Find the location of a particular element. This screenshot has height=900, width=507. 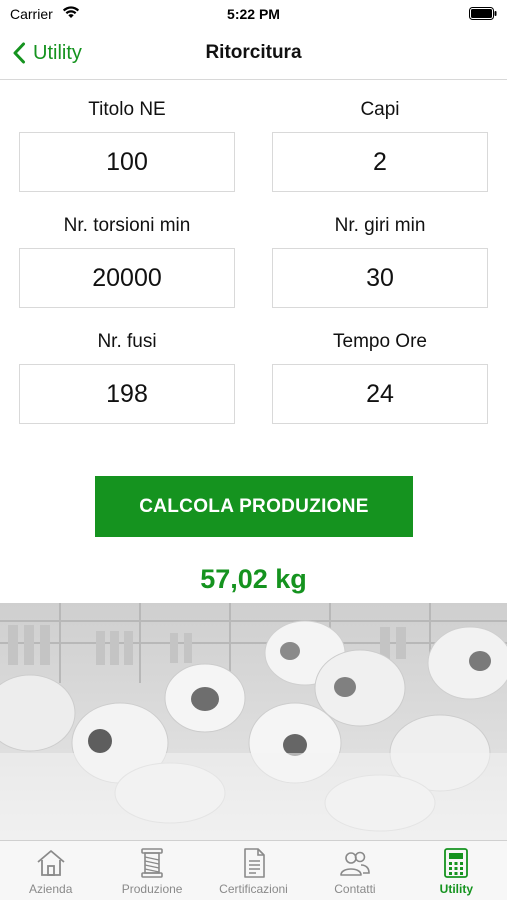

tab-label: Azienda is located at coordinates (51, 889).